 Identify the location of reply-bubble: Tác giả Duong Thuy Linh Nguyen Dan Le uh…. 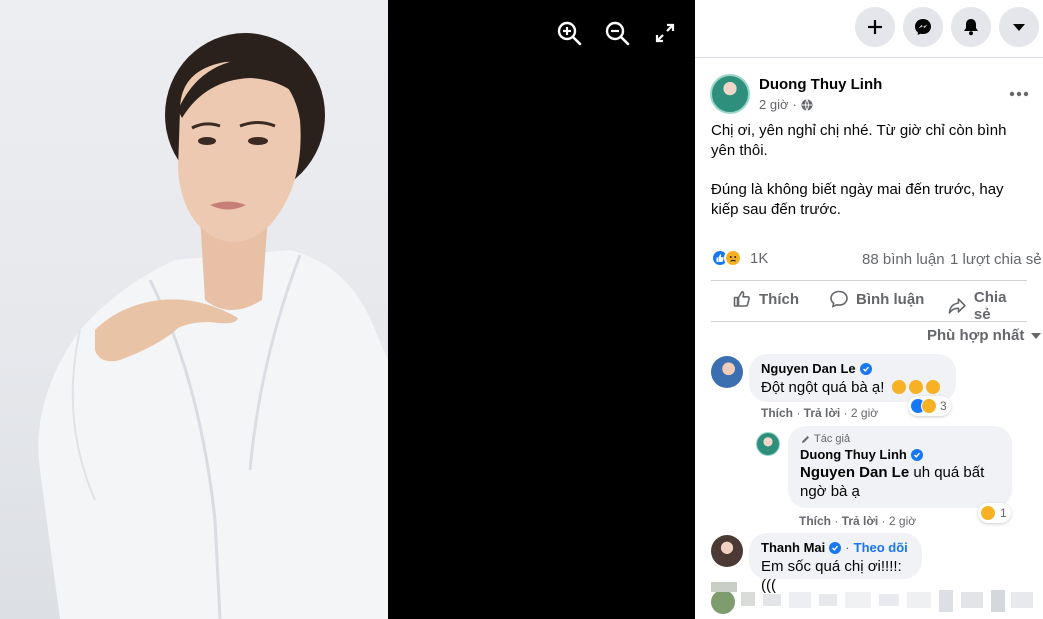
(900, 467).